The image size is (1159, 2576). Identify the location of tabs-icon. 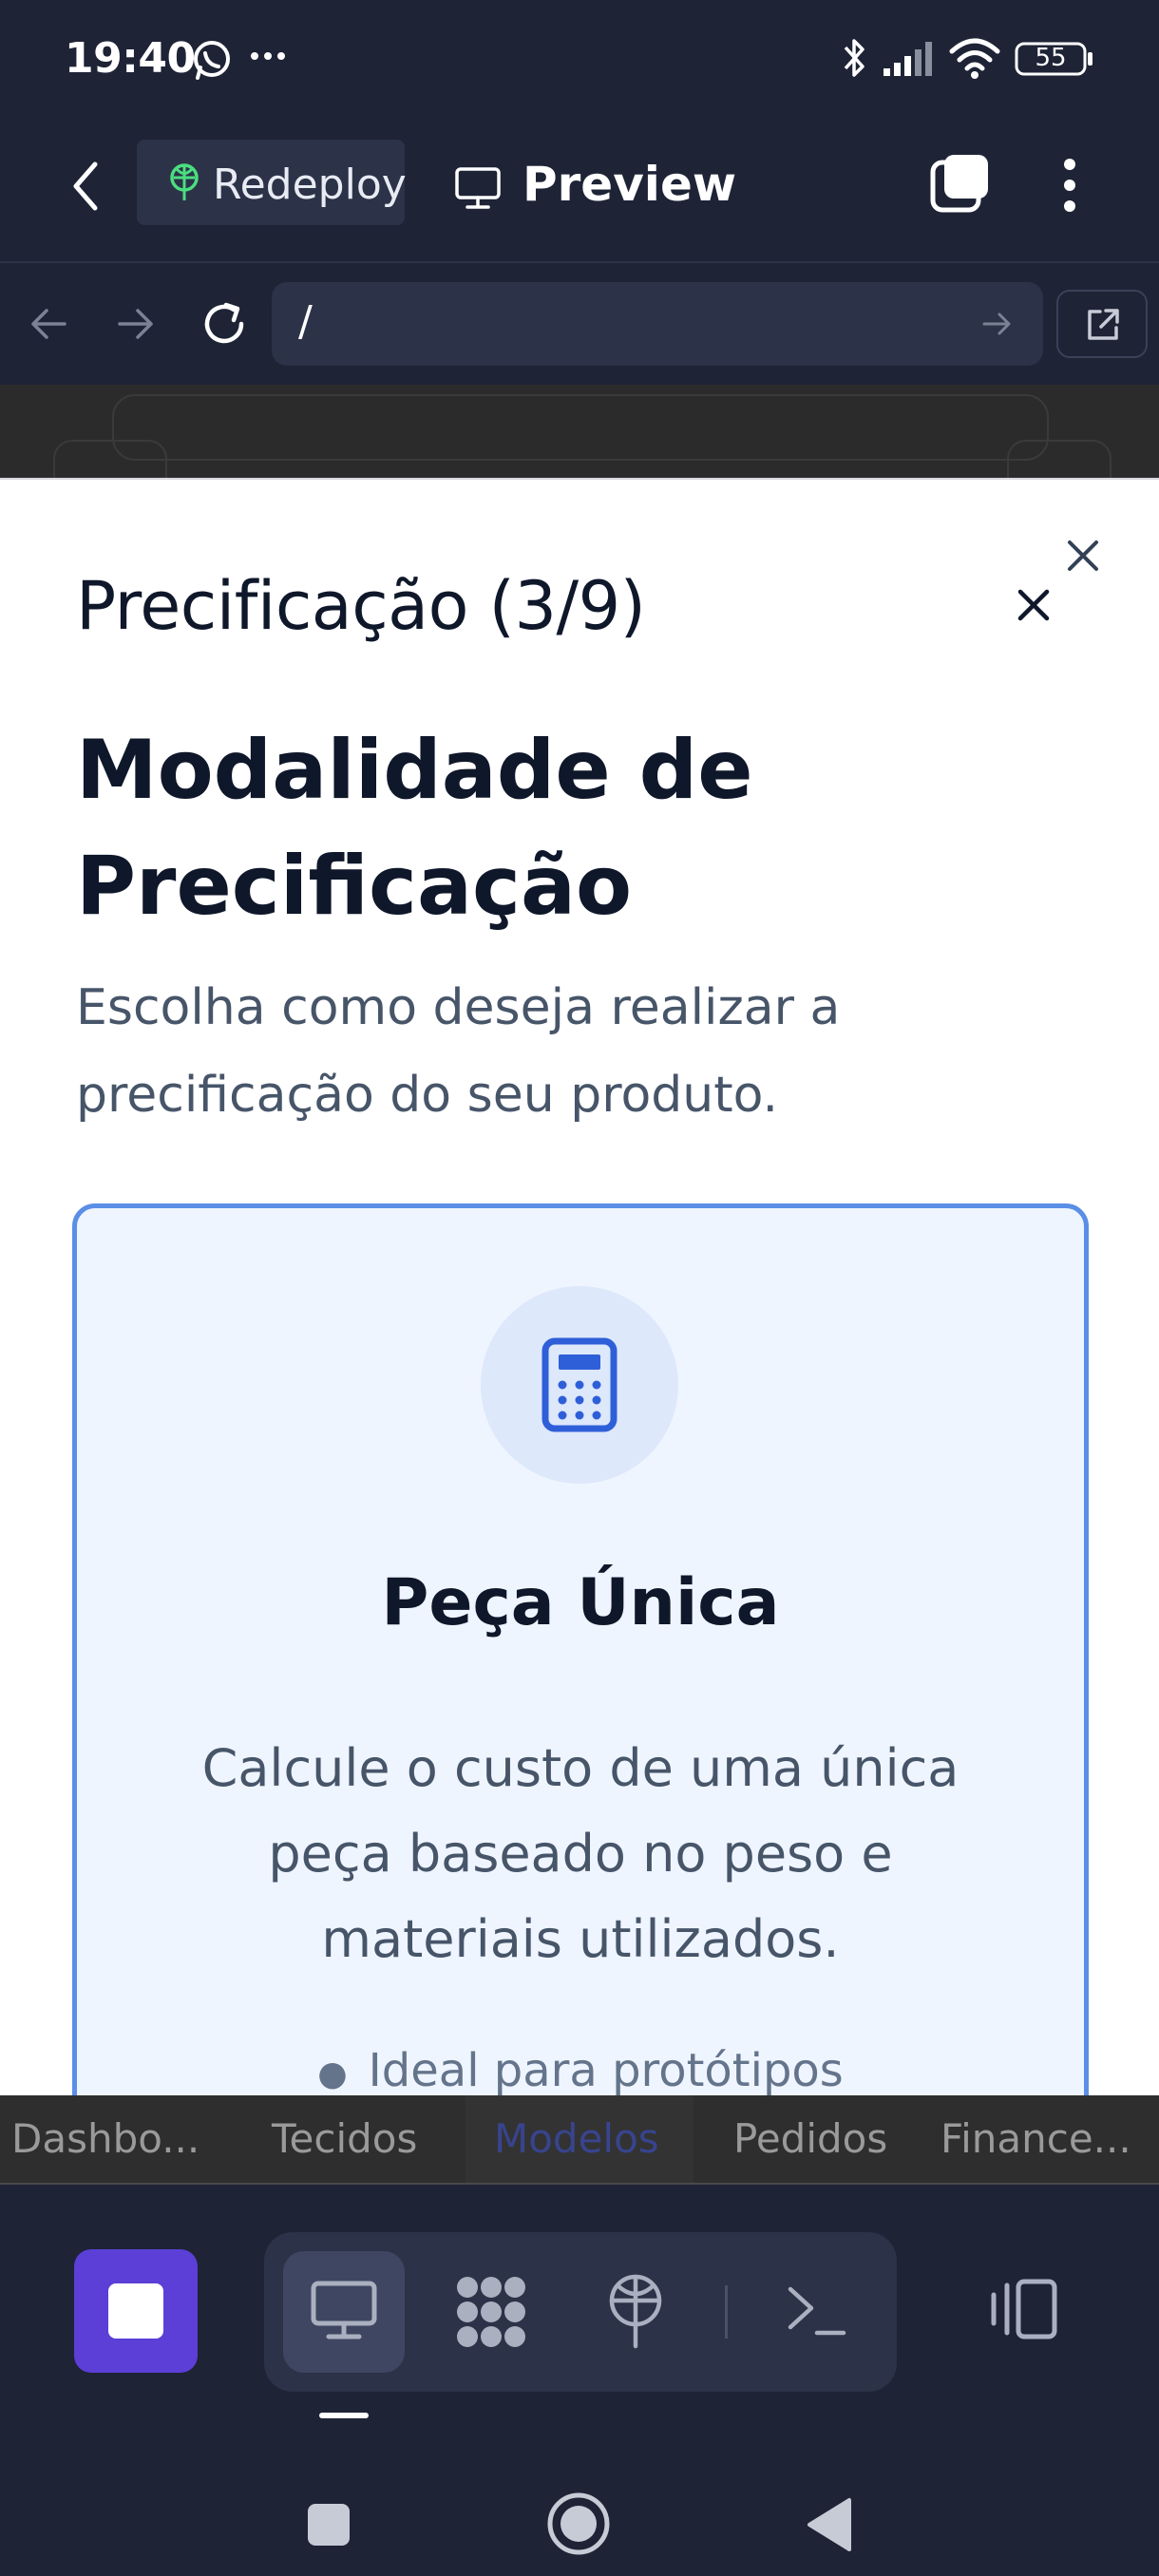
(959, 183).